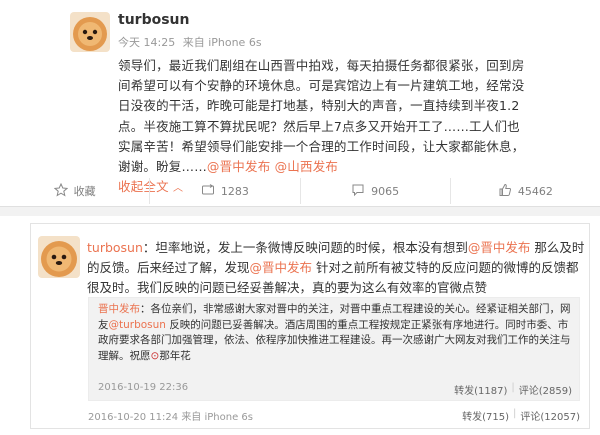  I want to click on section-divider, so click(300, 211).